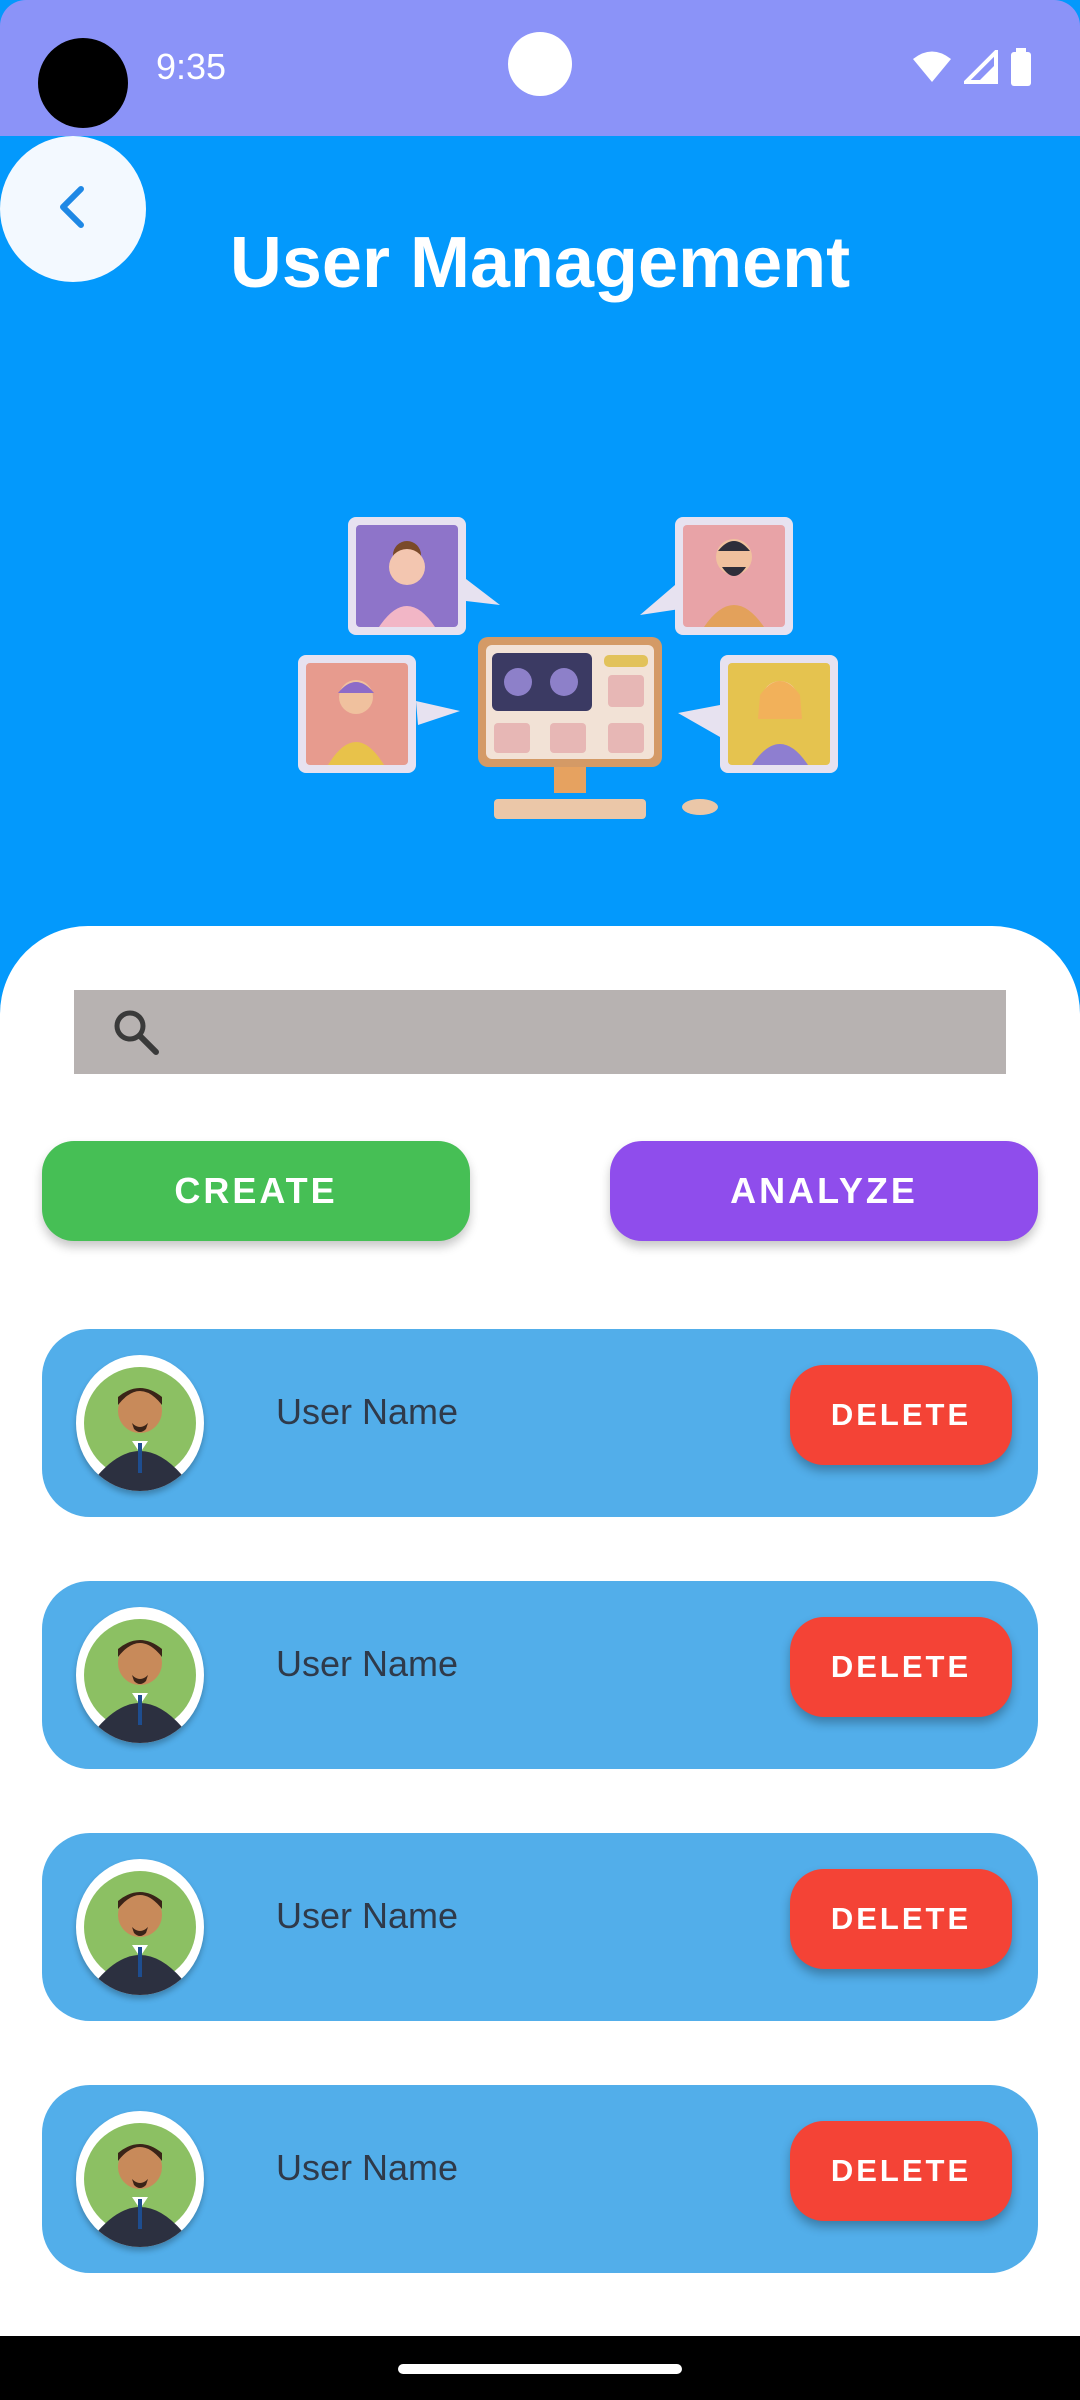 The height and width of the screenshot is (2400, 1080). I want to click on wifi-icon, so click(932, 69).